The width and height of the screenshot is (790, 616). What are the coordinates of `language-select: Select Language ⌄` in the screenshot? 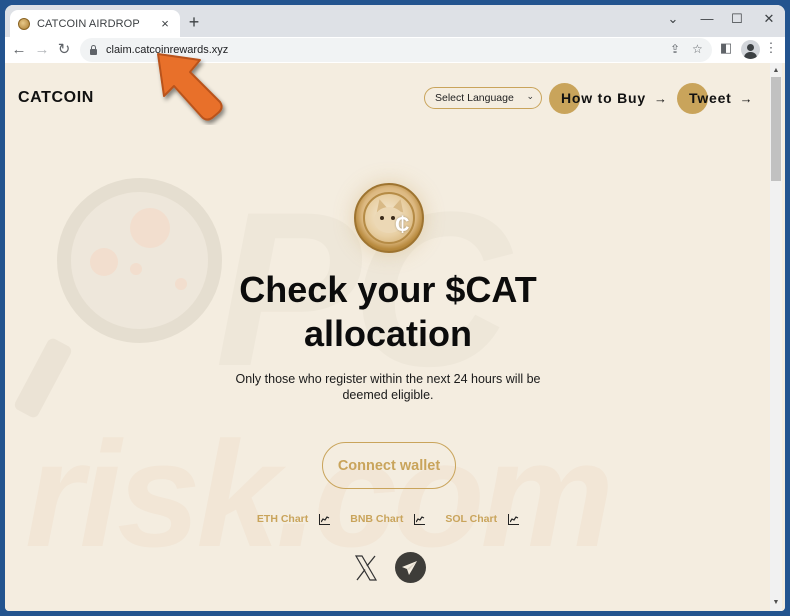 It's located at (483, 98).